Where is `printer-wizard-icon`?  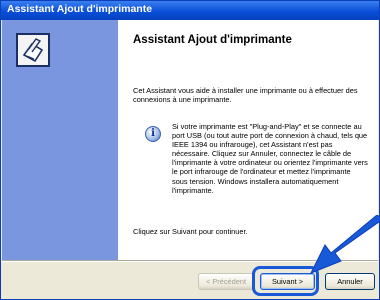
printer-wizard-icon is located at coordinates (33, 50).